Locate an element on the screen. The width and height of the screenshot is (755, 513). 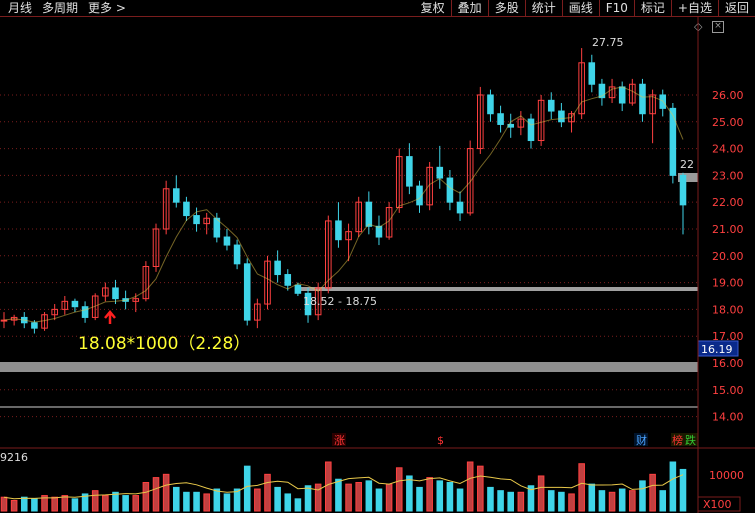
price-tick-label: 20.00 is located at coordinates (728, 256).